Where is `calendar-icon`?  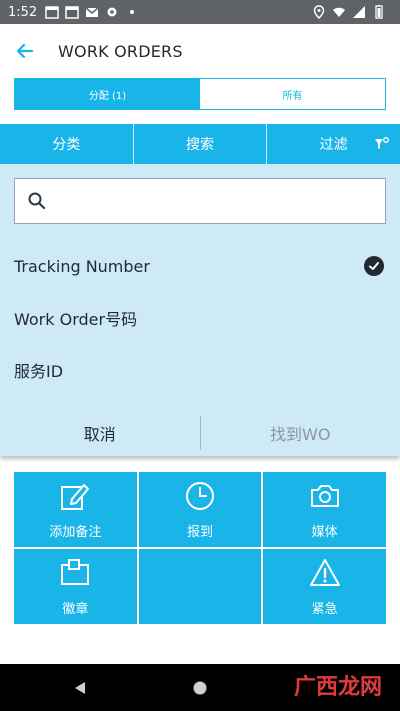 calendar-icon is located at coordinates (52, 12).